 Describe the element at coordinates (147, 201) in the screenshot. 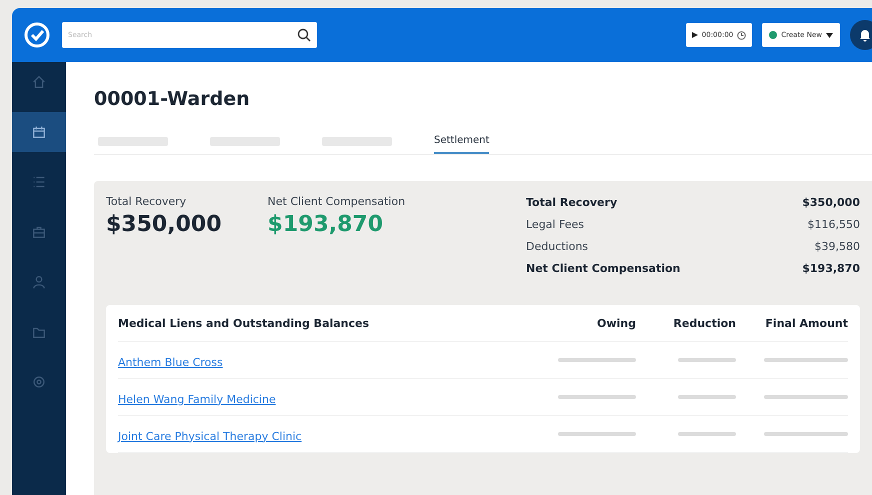

I see `stat-label: Total Recovery` at that location.